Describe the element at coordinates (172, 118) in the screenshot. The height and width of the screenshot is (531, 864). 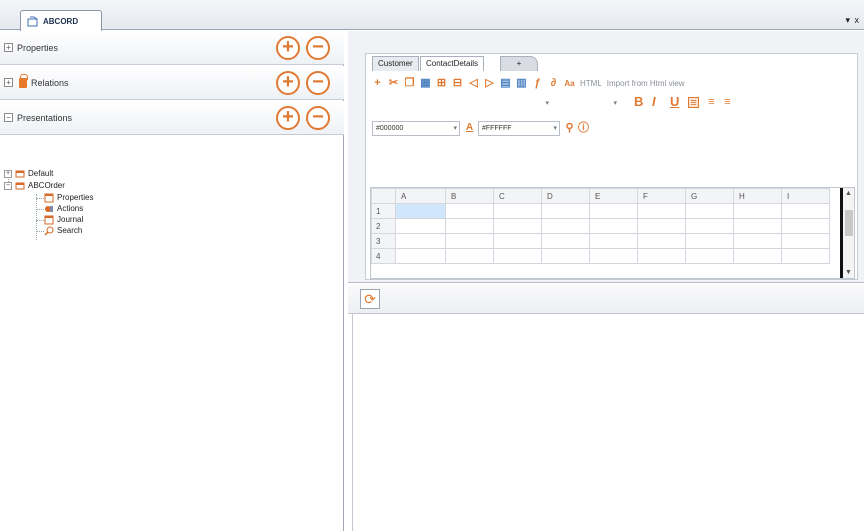
I see `section-presentations: − Presentations + −` at that location.